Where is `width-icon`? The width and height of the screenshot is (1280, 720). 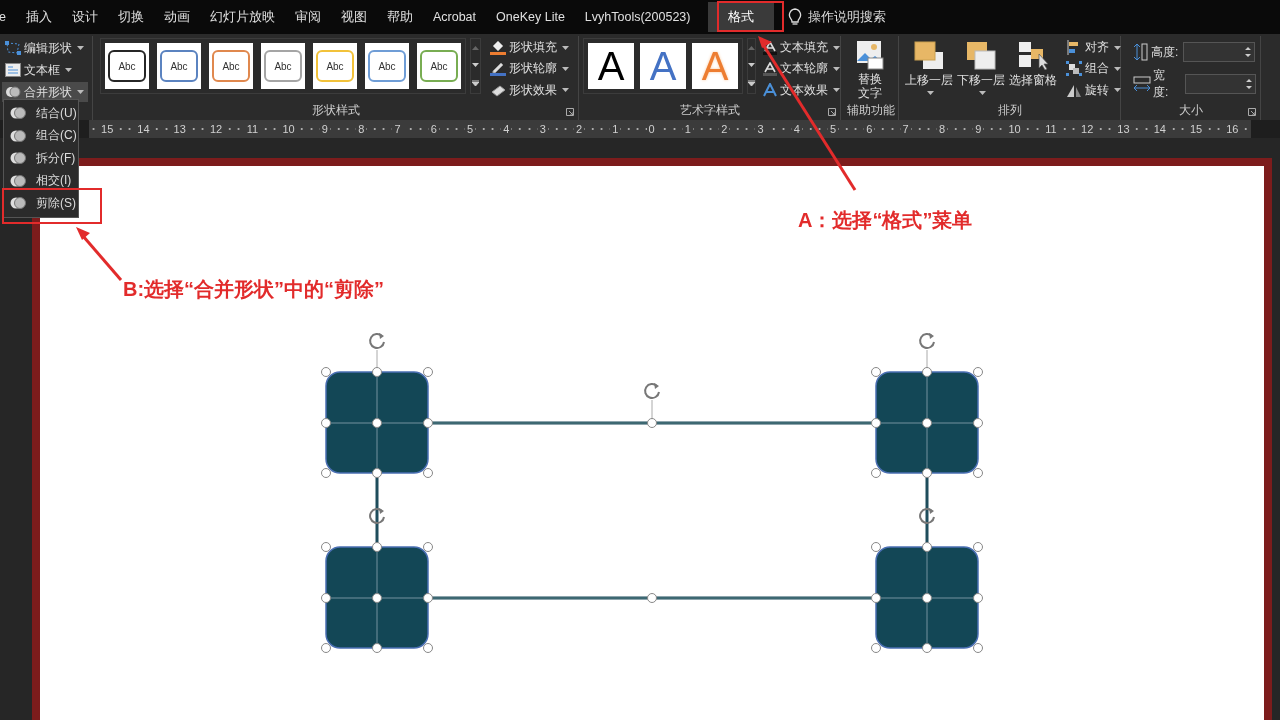 width-icon is located at coordinates (1142, 84).